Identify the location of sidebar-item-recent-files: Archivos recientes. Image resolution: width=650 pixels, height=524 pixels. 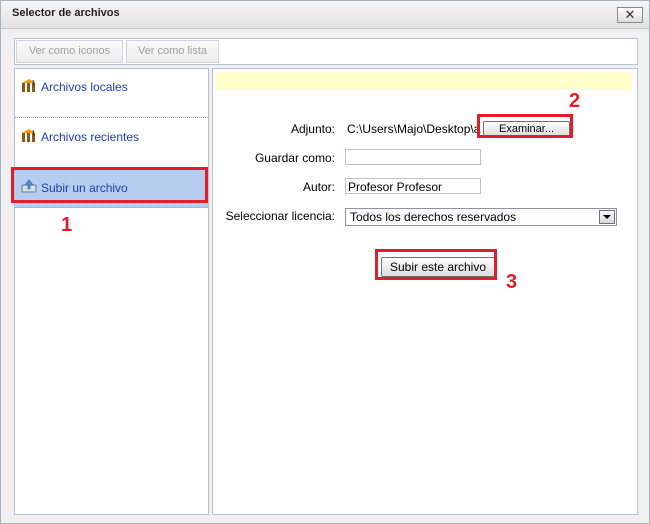
(111, 143).